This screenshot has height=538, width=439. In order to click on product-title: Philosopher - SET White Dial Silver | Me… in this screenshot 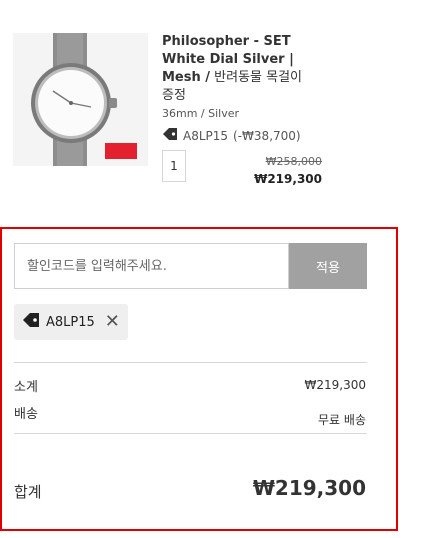, I will do `click(237, 69)`.